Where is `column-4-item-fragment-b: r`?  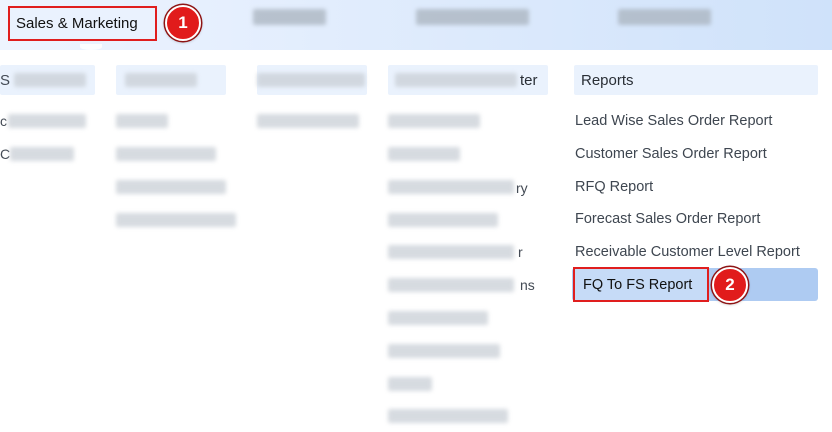
column-4-item-fragment-b: r is located at coordinates (520, 252).